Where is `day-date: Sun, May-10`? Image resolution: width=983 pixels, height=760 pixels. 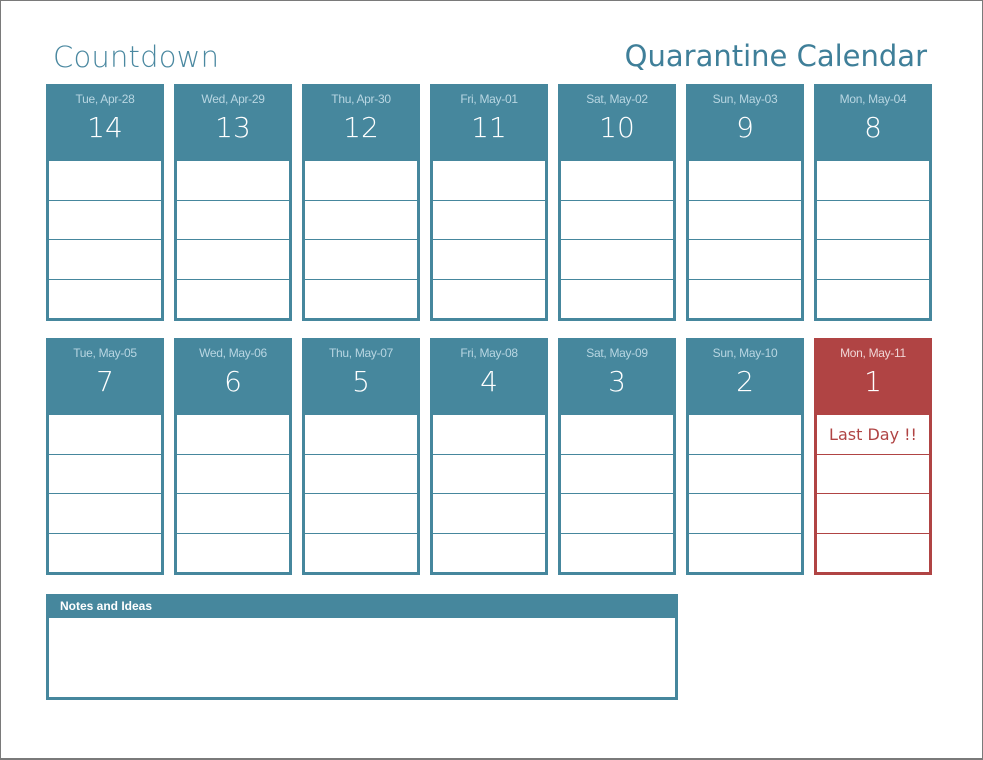 day-date: Sun, May-10 is located at coordinates (745, 353).